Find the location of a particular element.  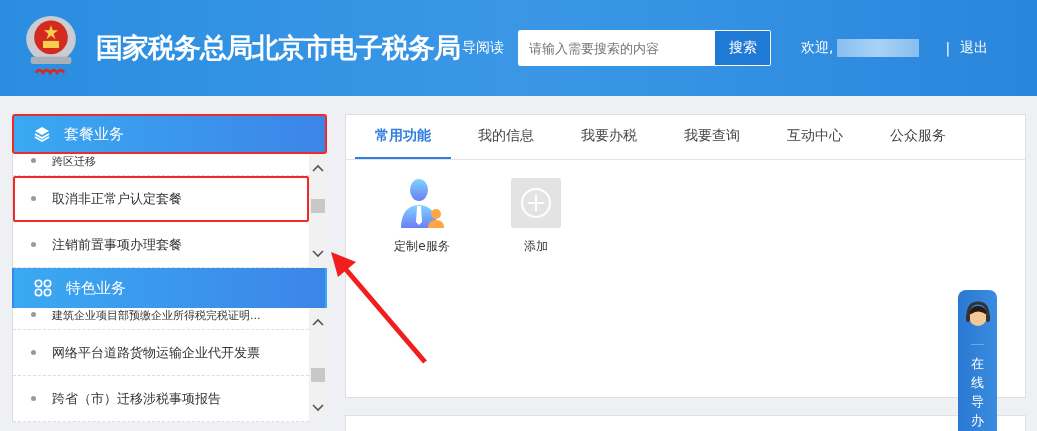

shortcut-tile: 定制e服务 is located at coordinates (422, 216).